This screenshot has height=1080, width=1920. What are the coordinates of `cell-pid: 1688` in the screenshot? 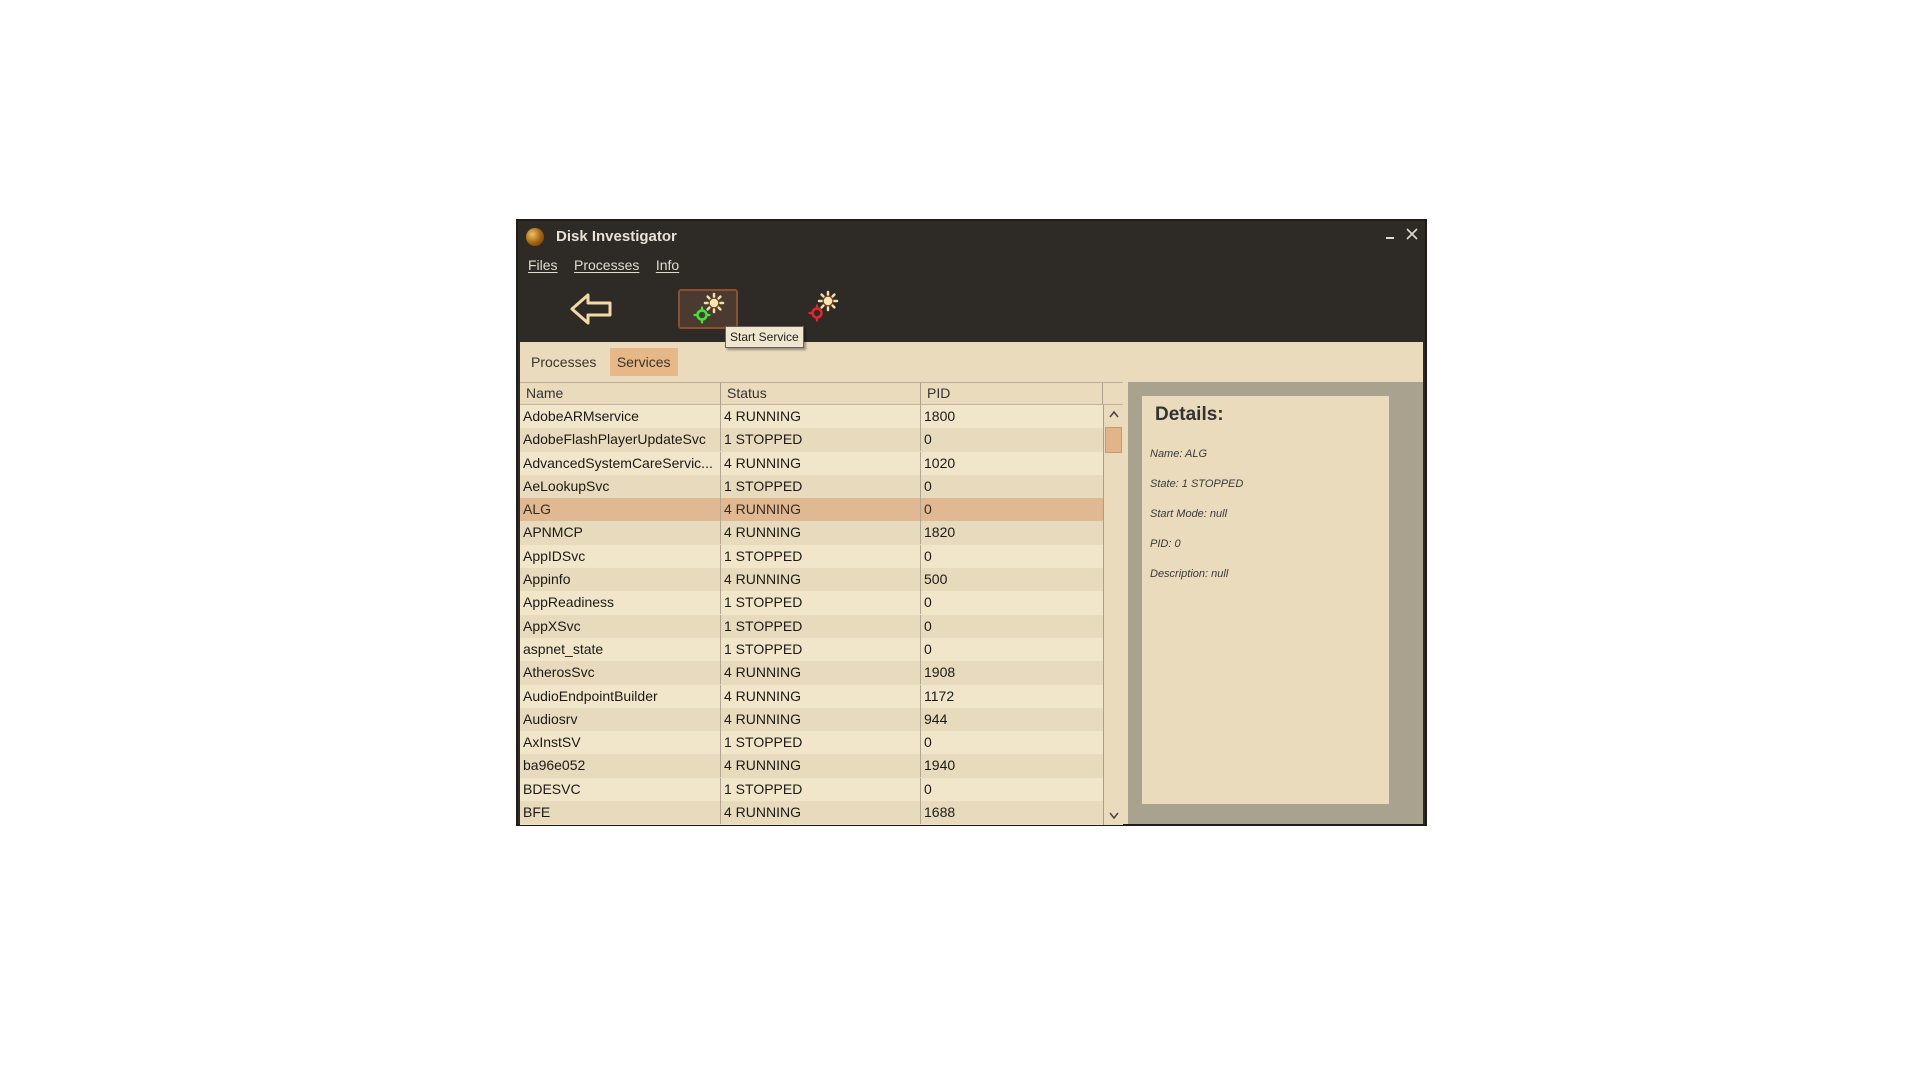 It's located at (1022, 813).